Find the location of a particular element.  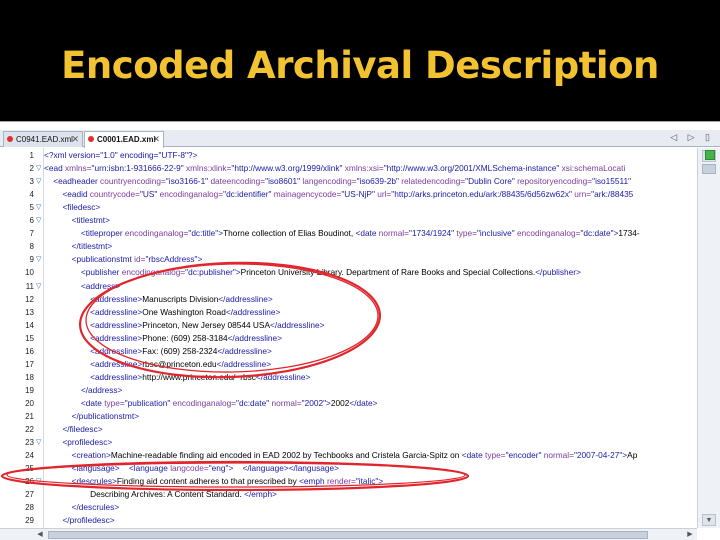

tab-c0941: C0941.EAD.xml ✕ is located at coordinates (43, 139).